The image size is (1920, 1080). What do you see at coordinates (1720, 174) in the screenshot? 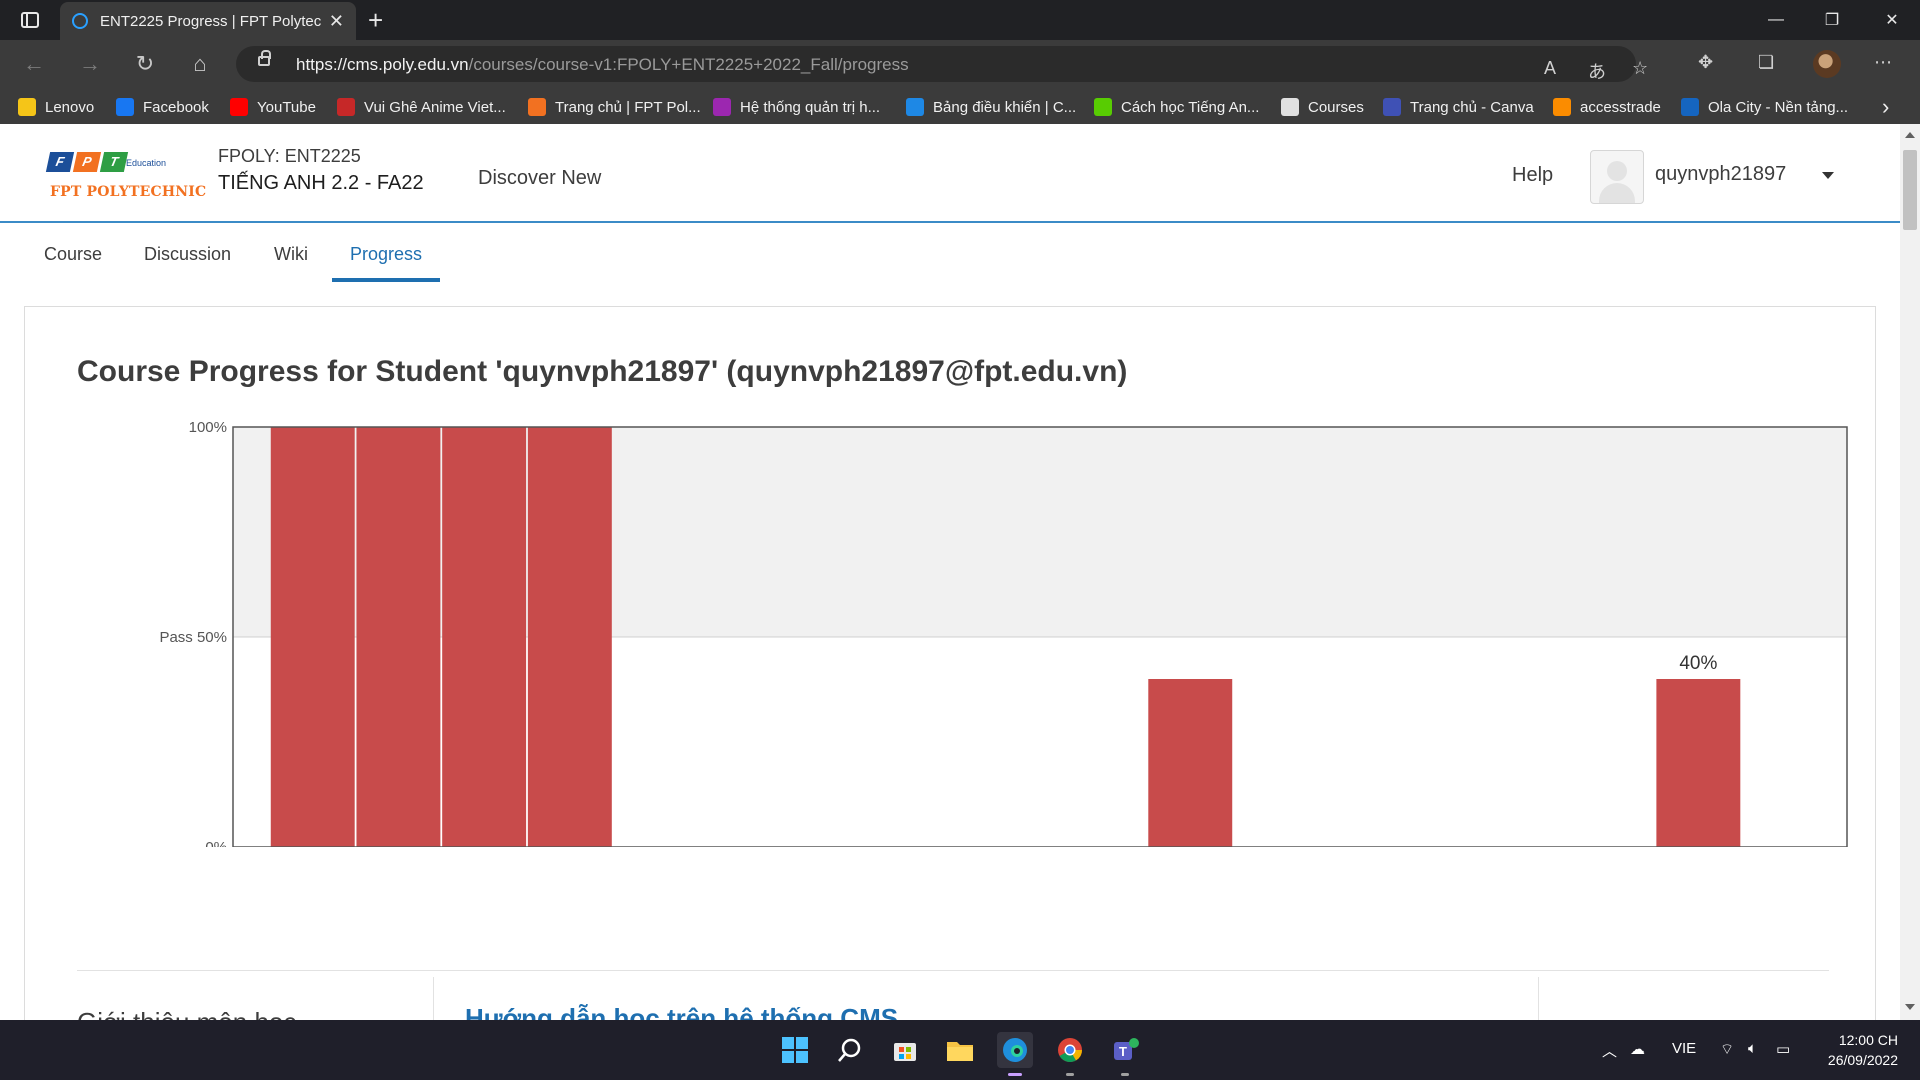
I see `username-link: quynvph21897` at bounding box center [1720, 174].